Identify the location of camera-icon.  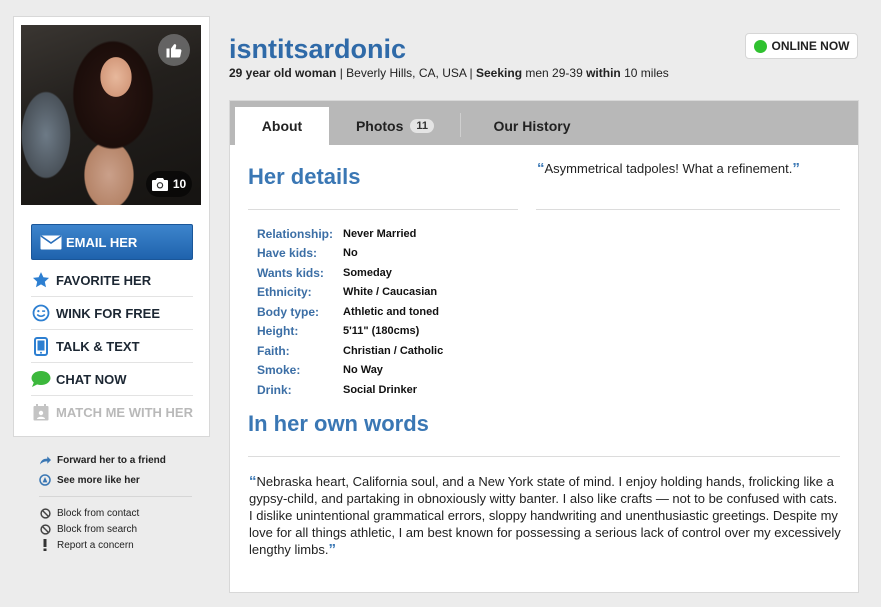
(159, 184).